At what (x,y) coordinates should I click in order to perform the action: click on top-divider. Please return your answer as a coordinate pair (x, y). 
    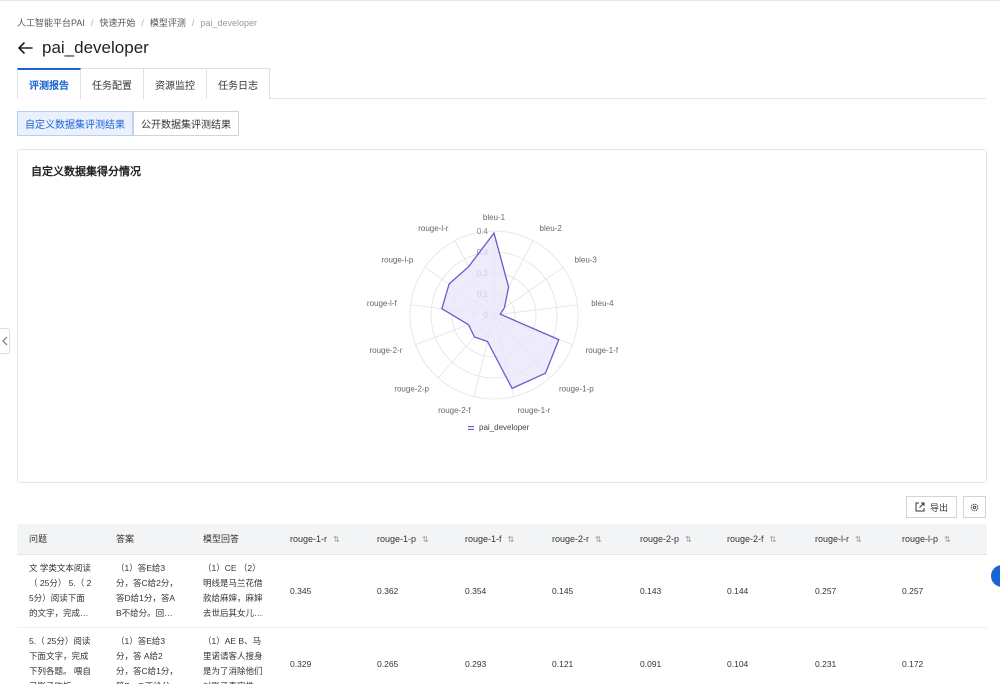
    Looking at the image, I should click on (500, 0).